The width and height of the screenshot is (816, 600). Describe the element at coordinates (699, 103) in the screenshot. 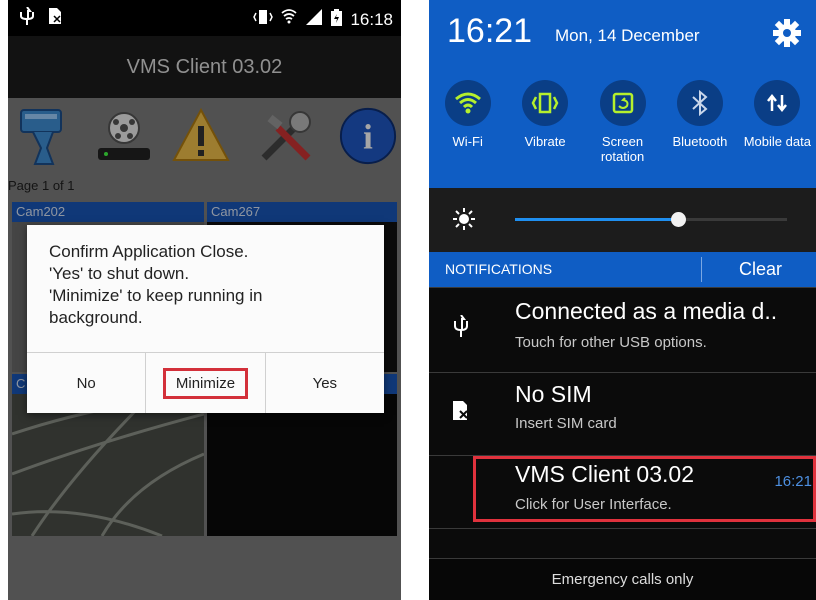

I see `bluetooth-icon` at that location.